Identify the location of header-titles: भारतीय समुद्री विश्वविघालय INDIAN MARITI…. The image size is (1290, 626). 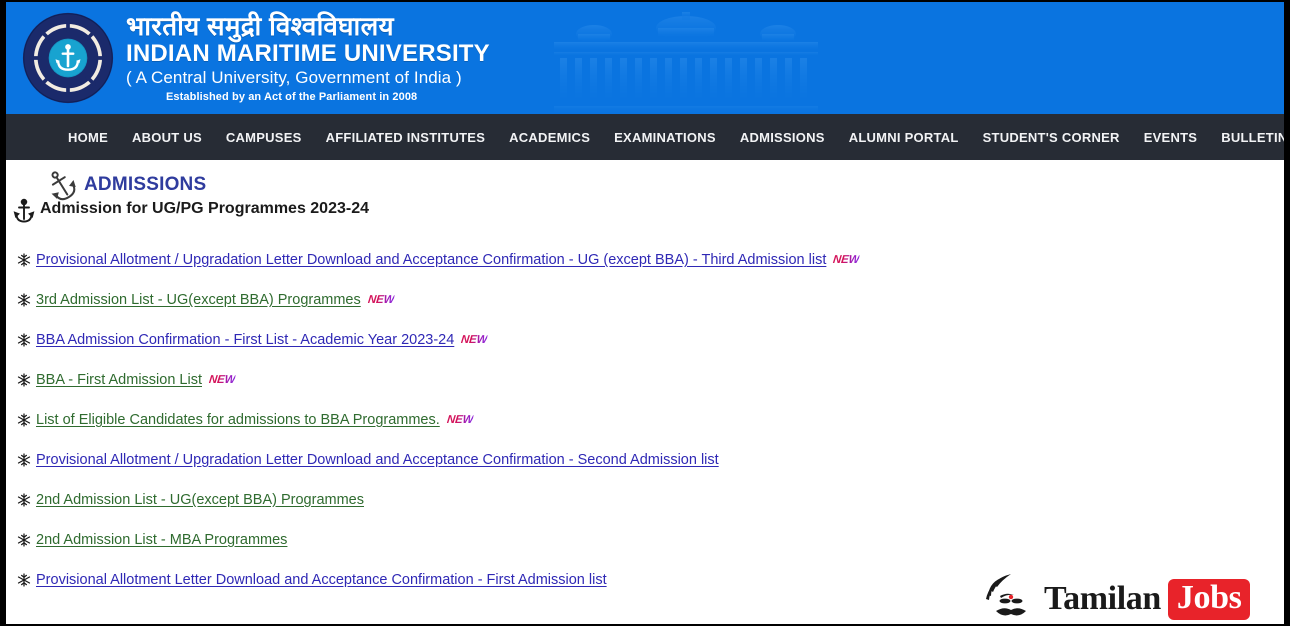
(308, 58).